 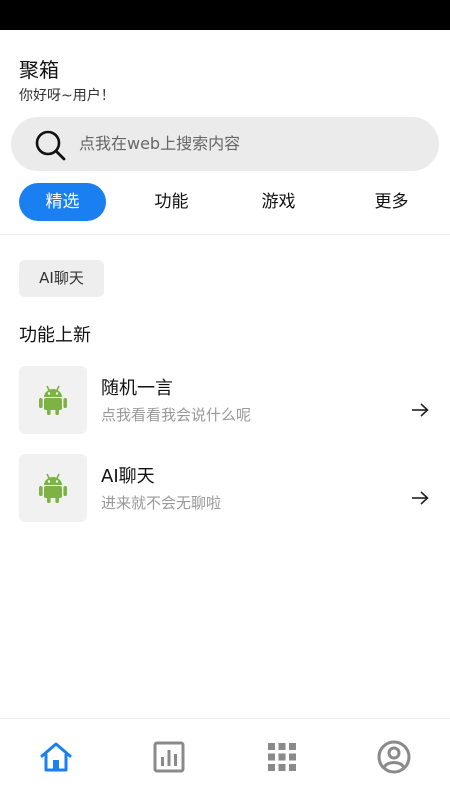 I want to click on tab-featured: 精选, so click(x=62, y=202).